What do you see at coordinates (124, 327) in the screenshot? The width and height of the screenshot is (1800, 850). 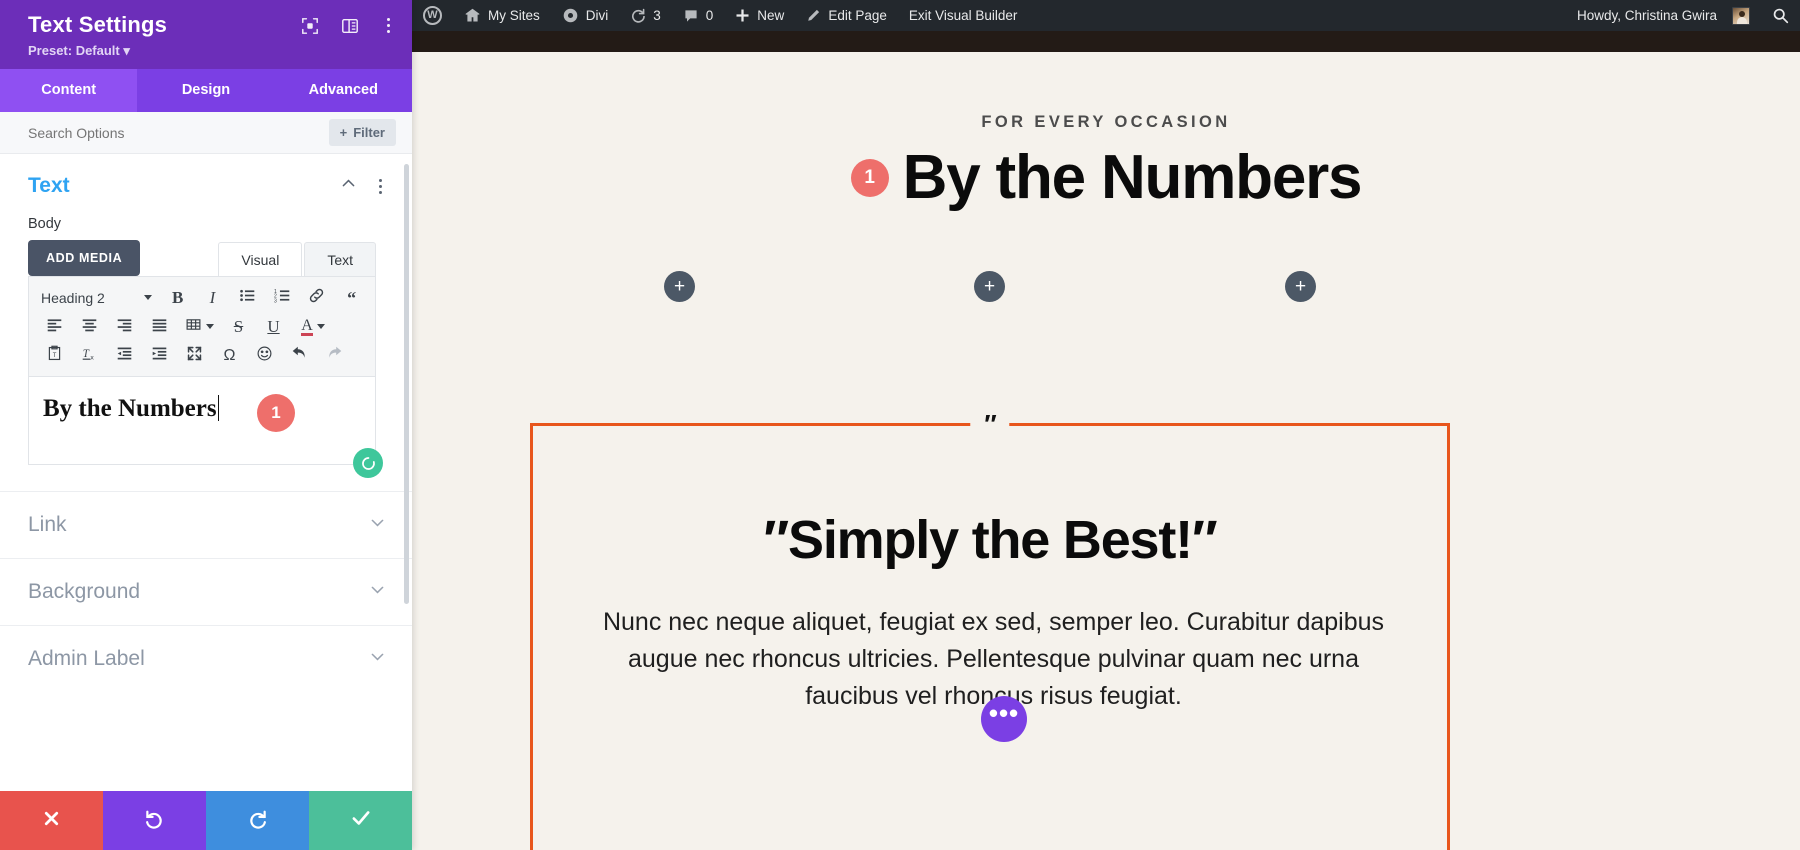 I see `align-right-button` at bounding box center [124, 327].